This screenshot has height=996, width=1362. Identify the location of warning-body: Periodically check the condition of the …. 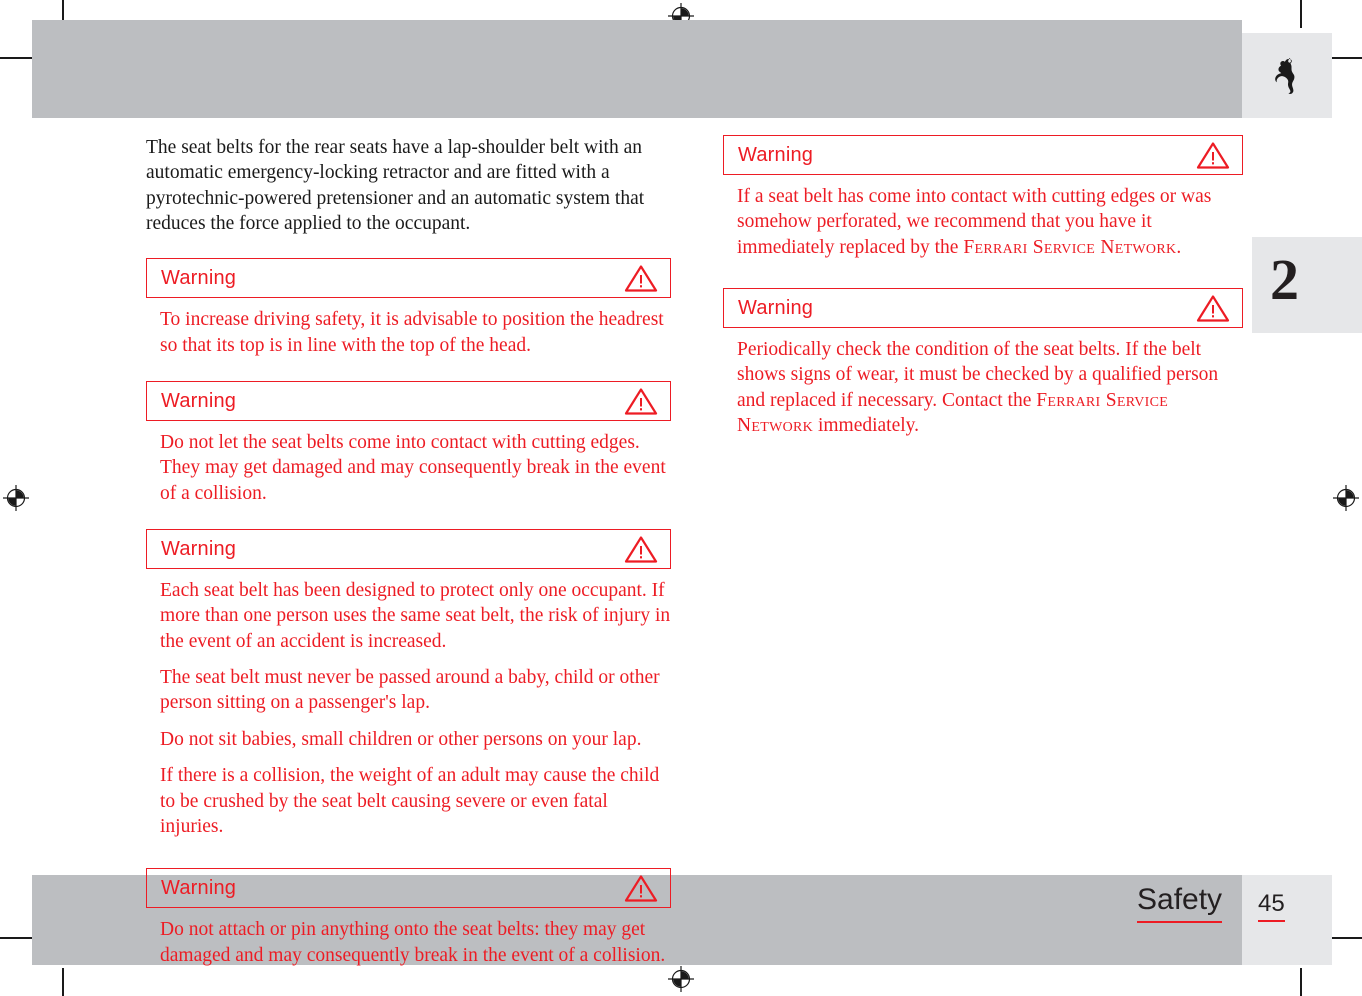
(983, 383).